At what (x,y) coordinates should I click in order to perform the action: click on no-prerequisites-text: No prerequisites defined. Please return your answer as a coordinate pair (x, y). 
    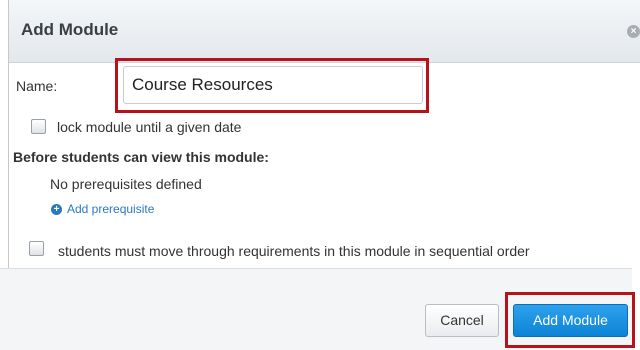
    Looking at the image, I should click on (126, 184).